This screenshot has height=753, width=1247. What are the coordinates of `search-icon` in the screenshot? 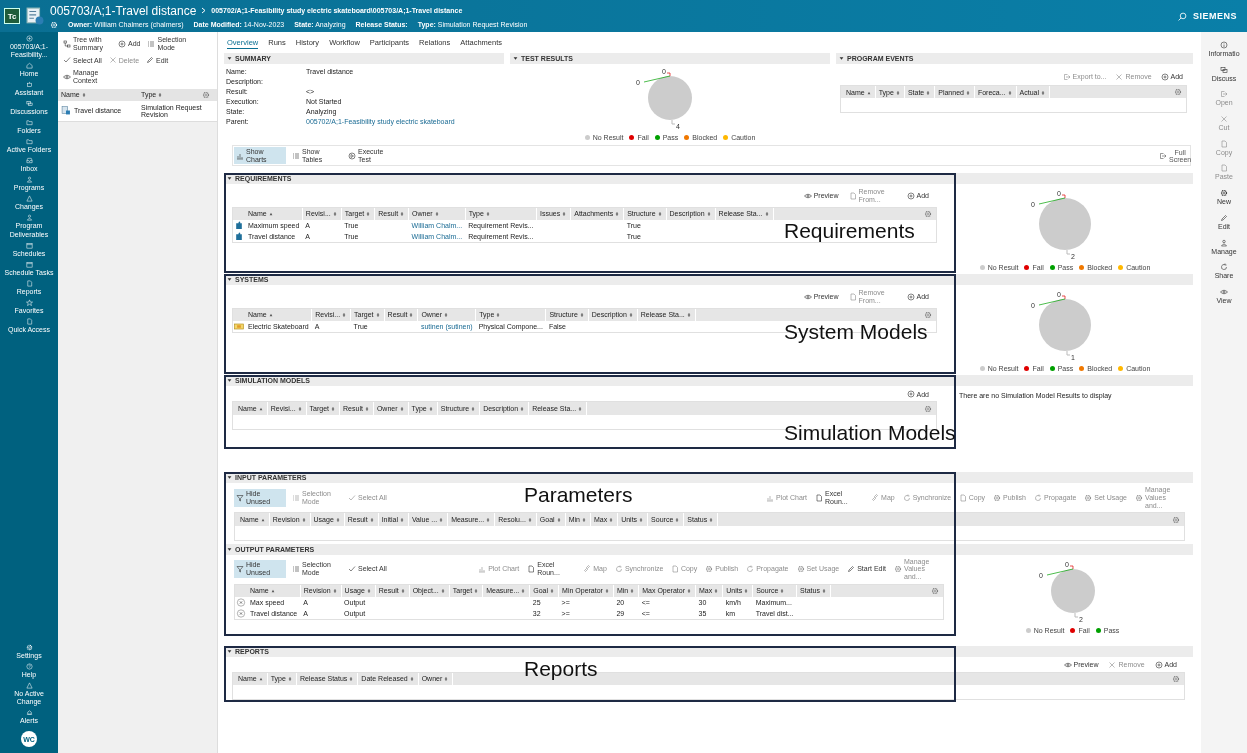 It's located at (1182, 16).